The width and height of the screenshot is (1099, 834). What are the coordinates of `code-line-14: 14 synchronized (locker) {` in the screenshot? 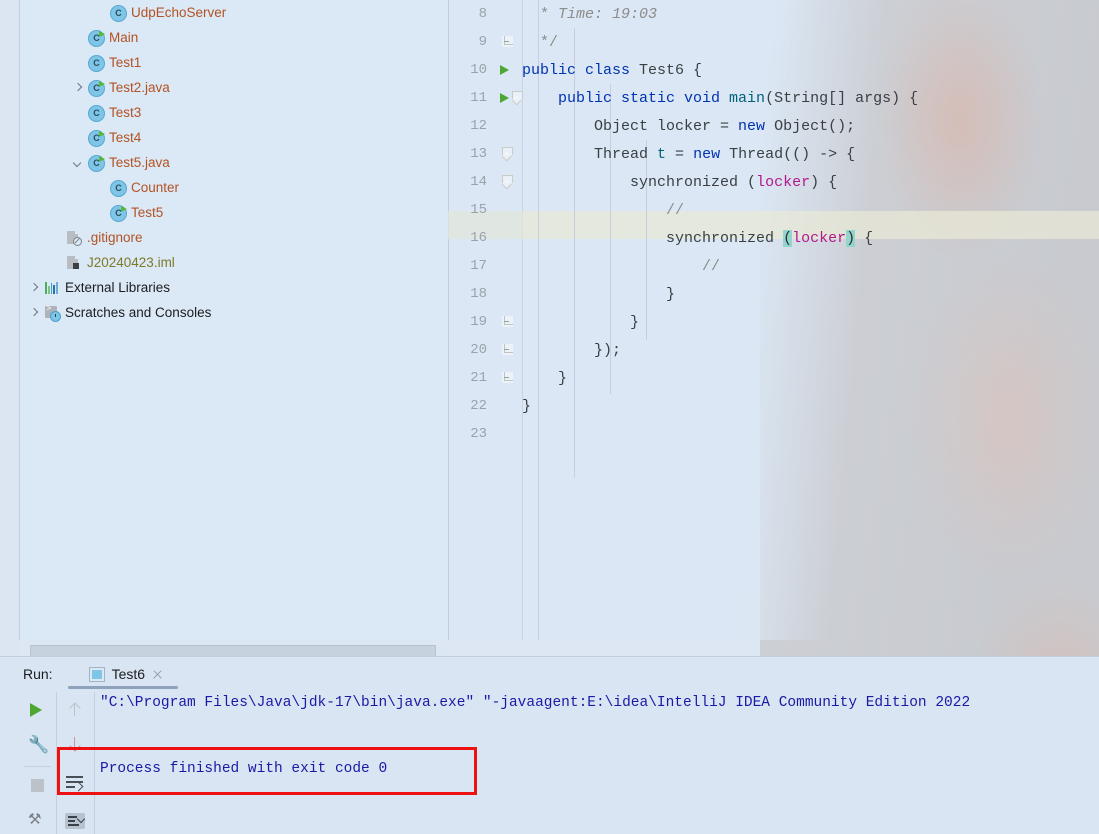 It's located at (773, 182).